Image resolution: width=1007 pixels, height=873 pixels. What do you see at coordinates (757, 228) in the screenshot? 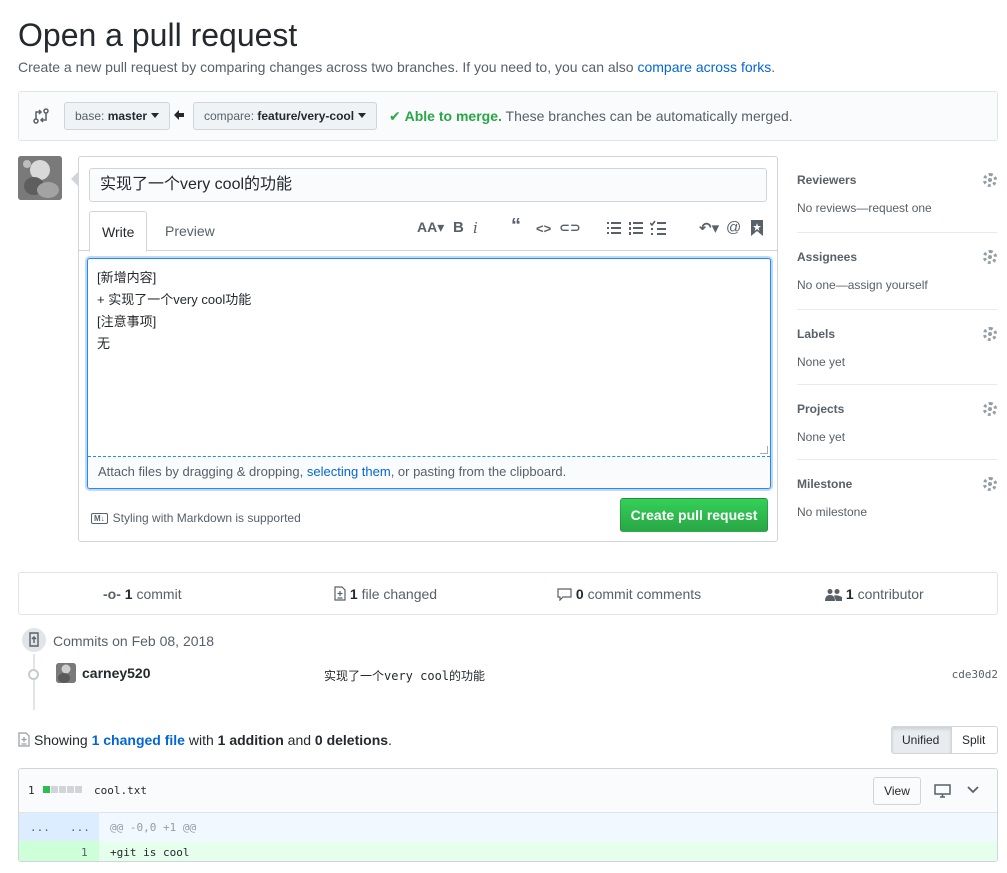
I see `saved-replies-icon` at bounding box center [757, 228].